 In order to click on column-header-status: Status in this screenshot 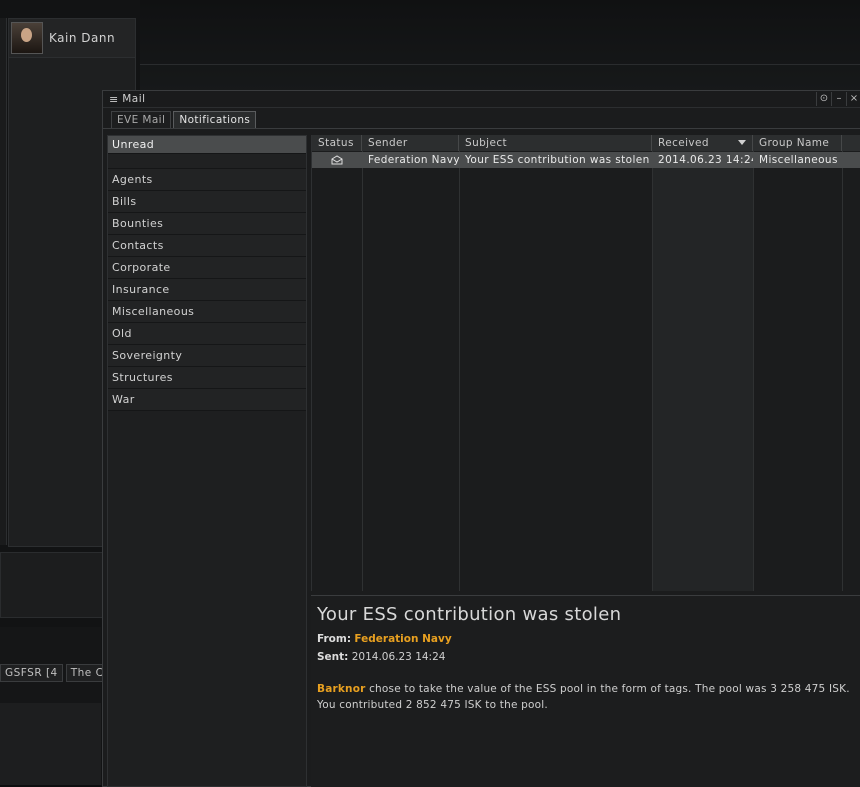, I will do `click(337, 143)`.